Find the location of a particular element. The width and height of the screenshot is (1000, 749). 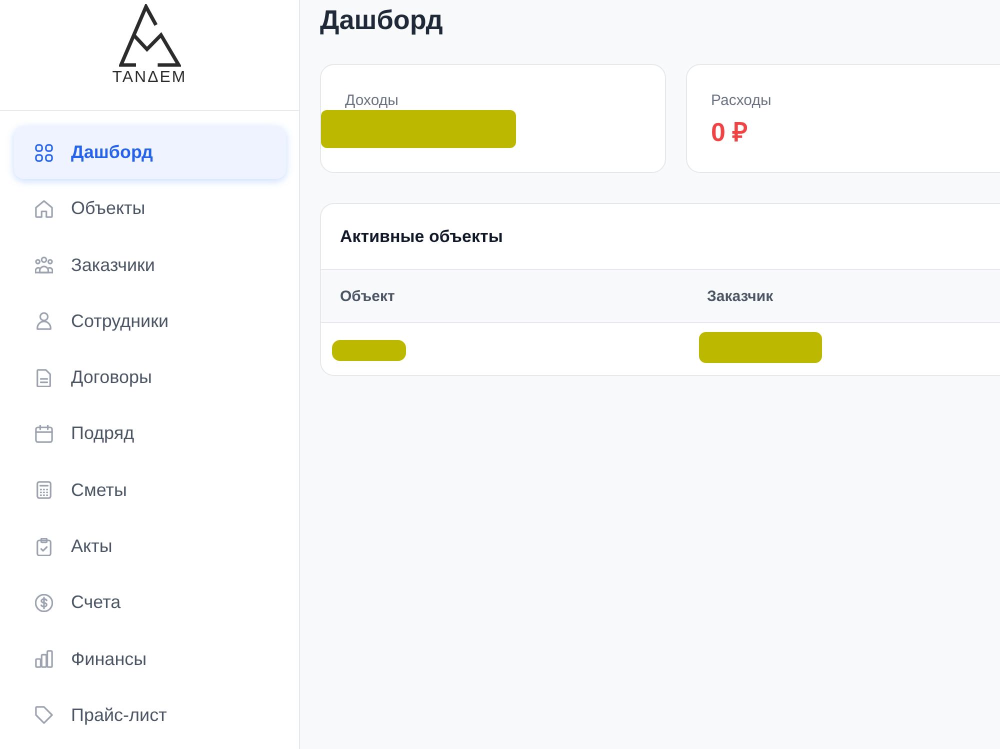

person-icon is located at coordinates (44, 321).